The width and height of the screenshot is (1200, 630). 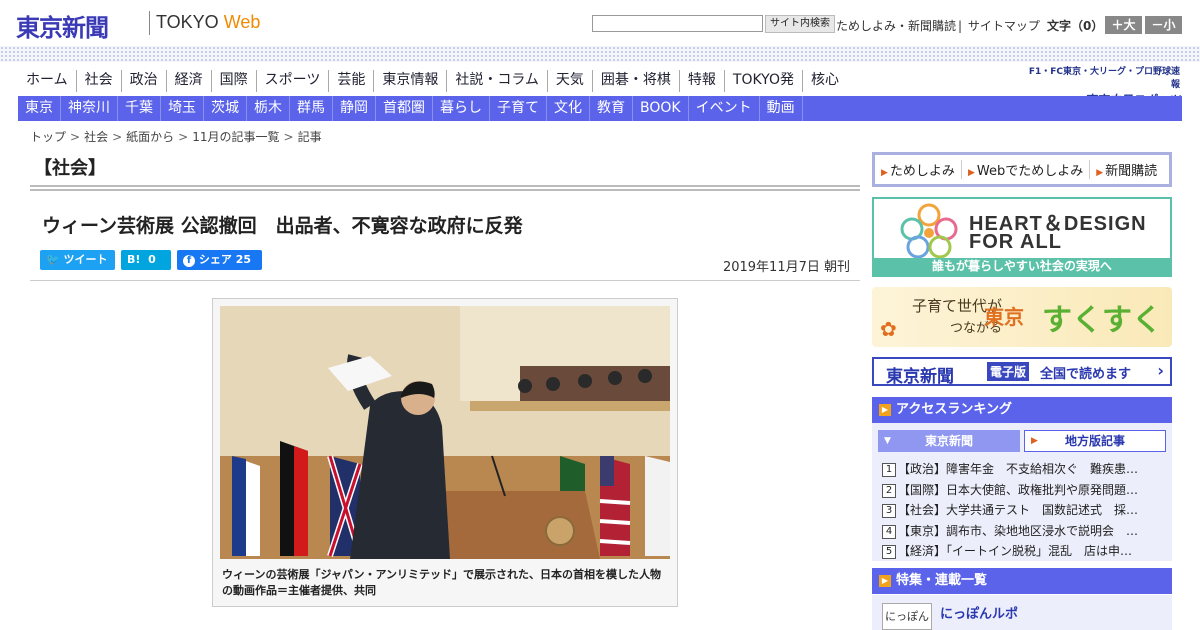 I want to click on hatena-bookmark-button: B! 0, so click(x=146, y=260).